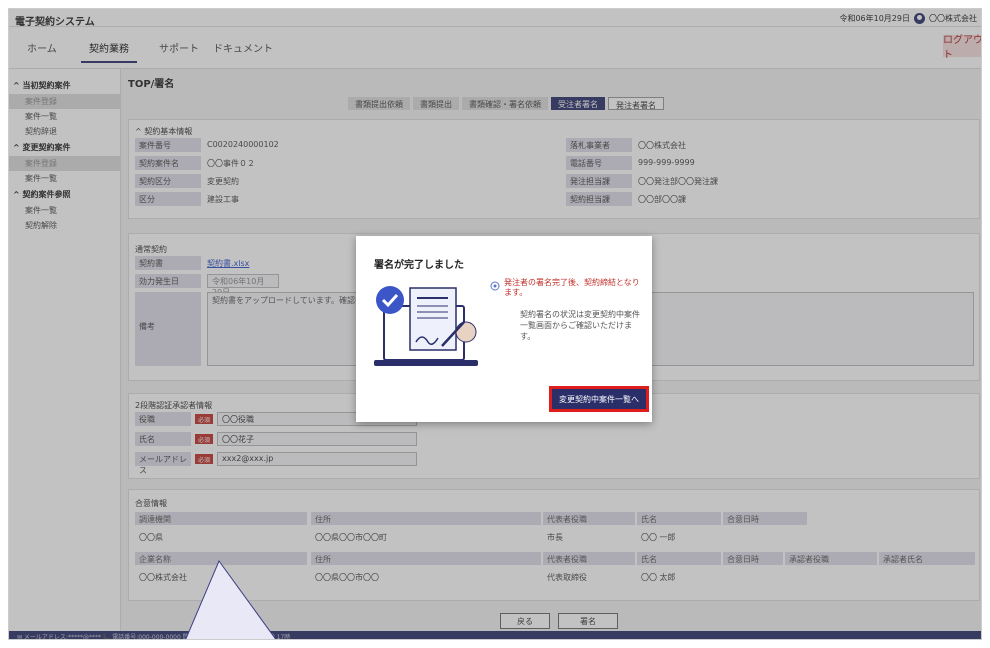  Describe the element at coordinates (572, 287) in the screenshot. I see `dialog-note: 発注者の署名完了後、契約締結となります。` at that location.